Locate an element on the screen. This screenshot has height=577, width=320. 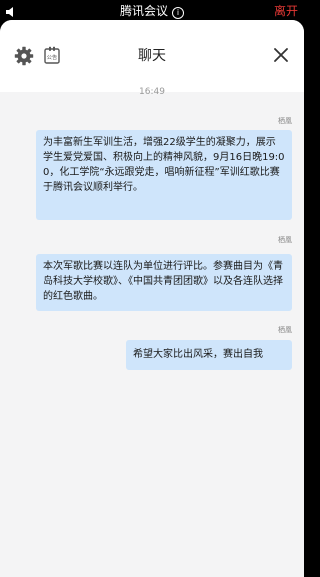
message-timestamp: 16:49 is located at coordinates (152, 92).